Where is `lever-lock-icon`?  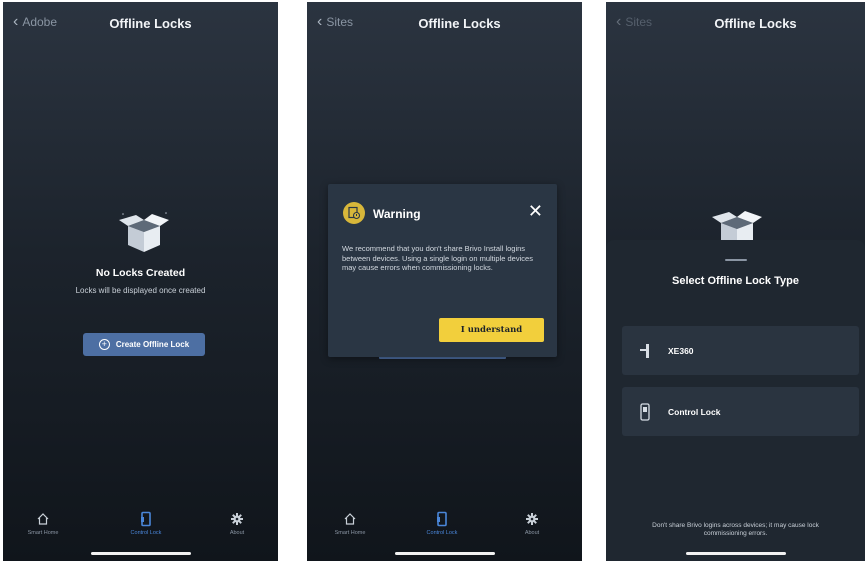 lever-lock-icon is located at coordinates (645, 351).